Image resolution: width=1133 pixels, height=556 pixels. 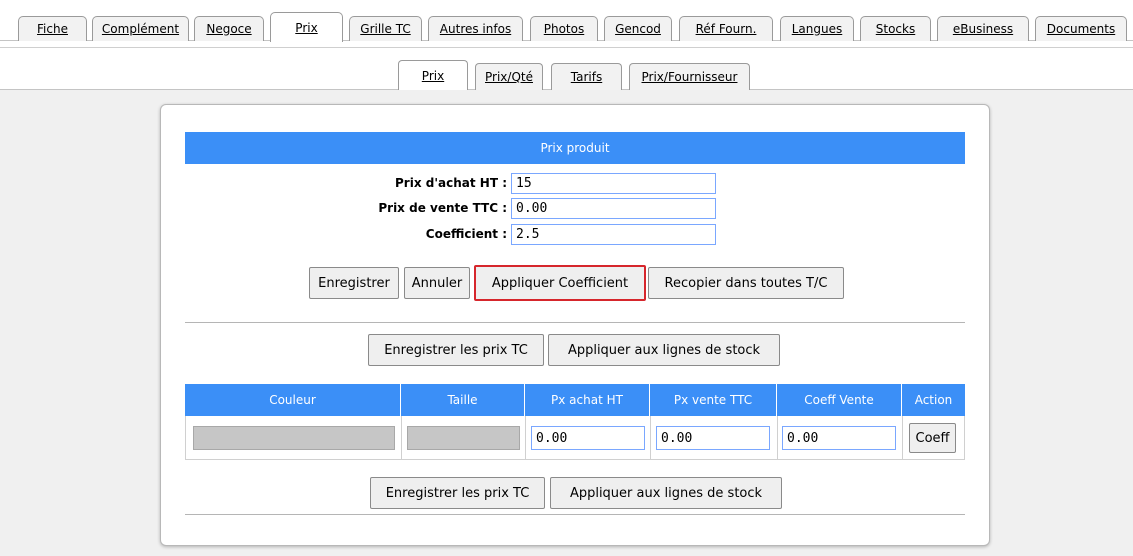 I want to click on coefficient-input: 2.5, so click(x=613, y=234).